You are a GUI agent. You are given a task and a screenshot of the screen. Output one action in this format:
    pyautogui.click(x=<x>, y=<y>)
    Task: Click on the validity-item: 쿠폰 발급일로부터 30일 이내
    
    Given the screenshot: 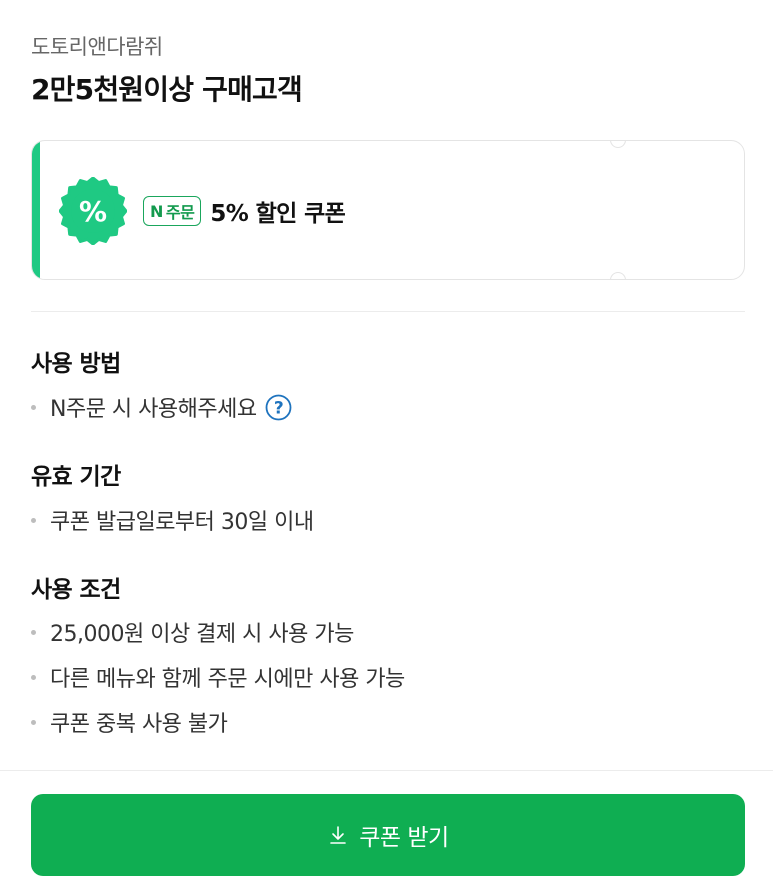 What is the action you would take?
    pyautogui.click(x=172, y=520)
    